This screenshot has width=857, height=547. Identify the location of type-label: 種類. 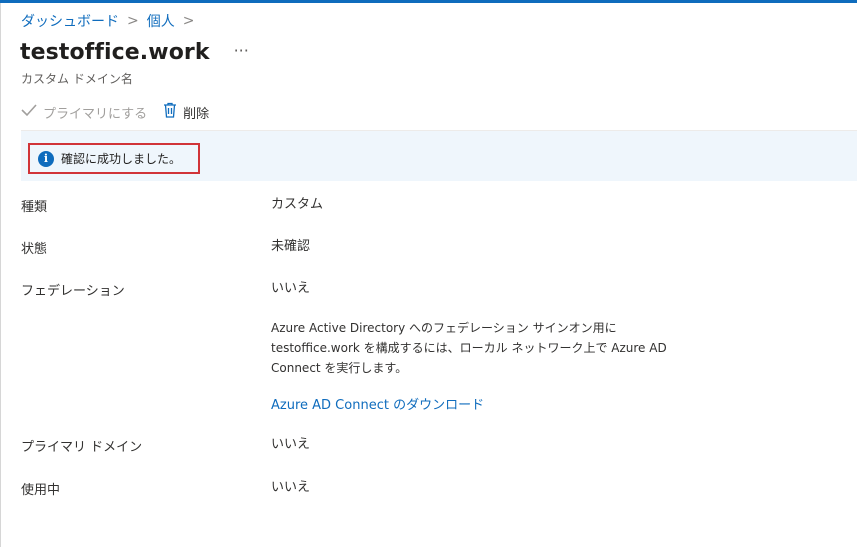
(34, 207).